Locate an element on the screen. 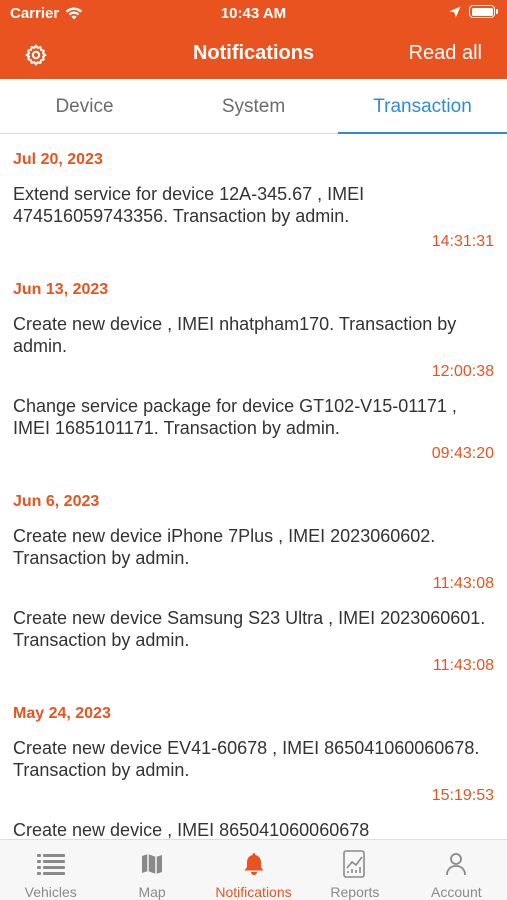 This screenshot has width=507, height=900. location-arrow-icon is located at coordinates (455, 11).